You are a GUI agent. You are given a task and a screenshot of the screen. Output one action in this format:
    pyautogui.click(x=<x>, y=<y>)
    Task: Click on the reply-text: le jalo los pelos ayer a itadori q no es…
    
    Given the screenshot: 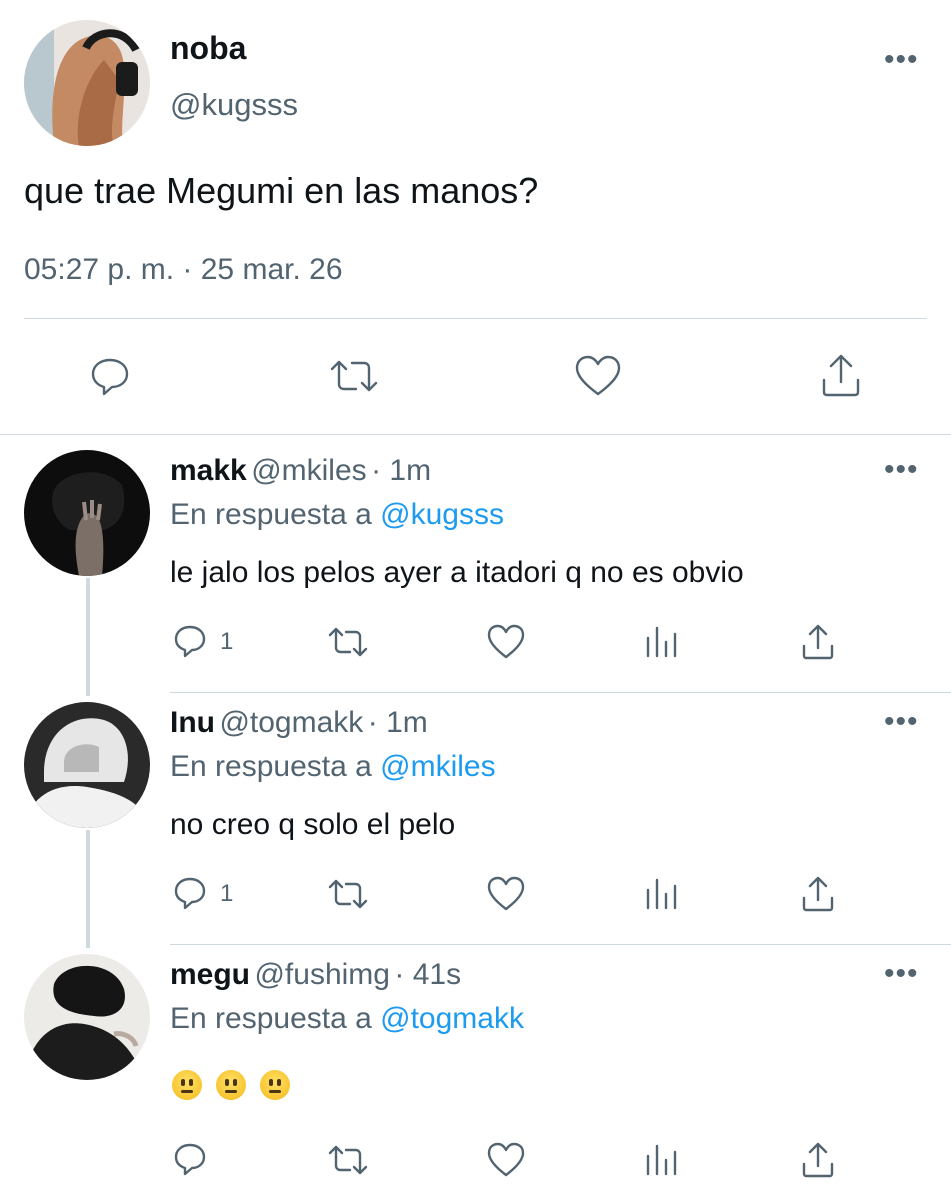 What is the action you would take?
    pyautogui.click(x=457, y=572)
    